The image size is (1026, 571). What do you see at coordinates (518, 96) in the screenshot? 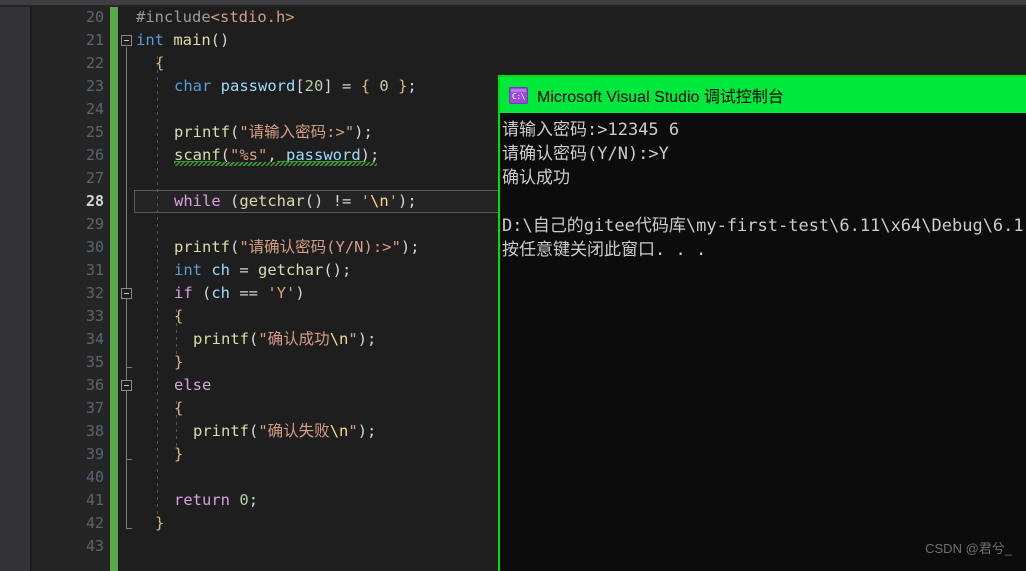
I see `console-icon-glyph: C:\` at bounding box center [518, 96].